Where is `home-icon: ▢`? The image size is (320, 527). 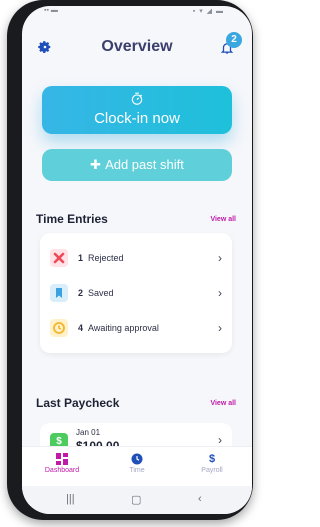
home-icon: ▢ is located at coordinates (136, 499).